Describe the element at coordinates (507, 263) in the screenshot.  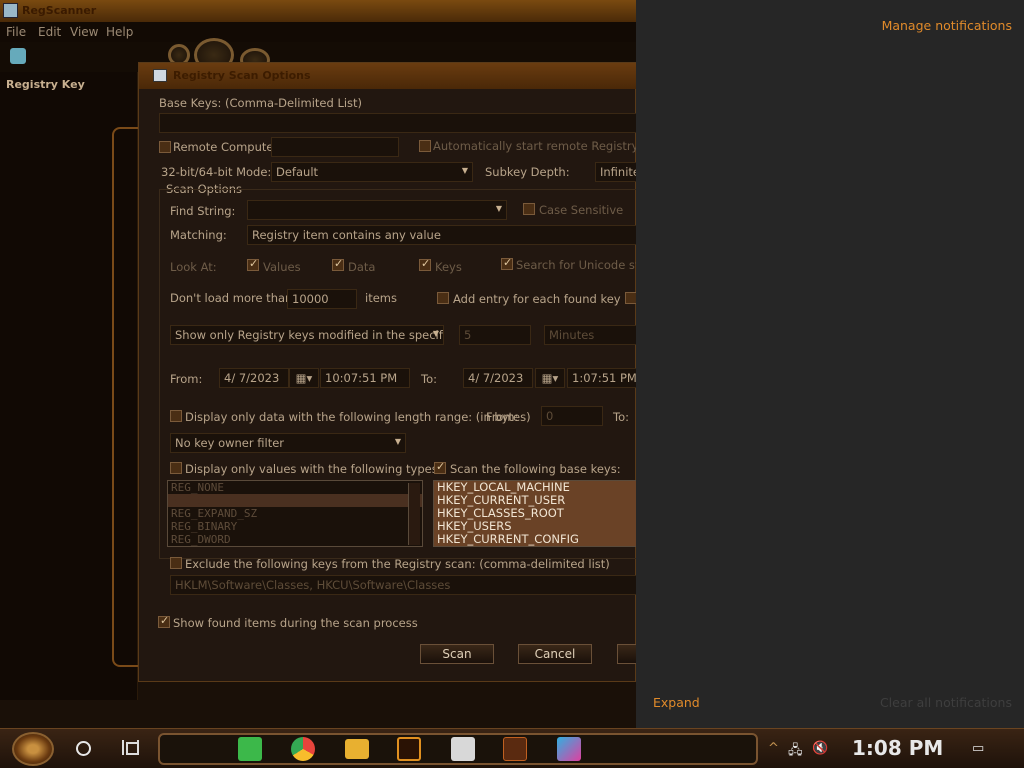
I see `unicode-checkbox` at that location.